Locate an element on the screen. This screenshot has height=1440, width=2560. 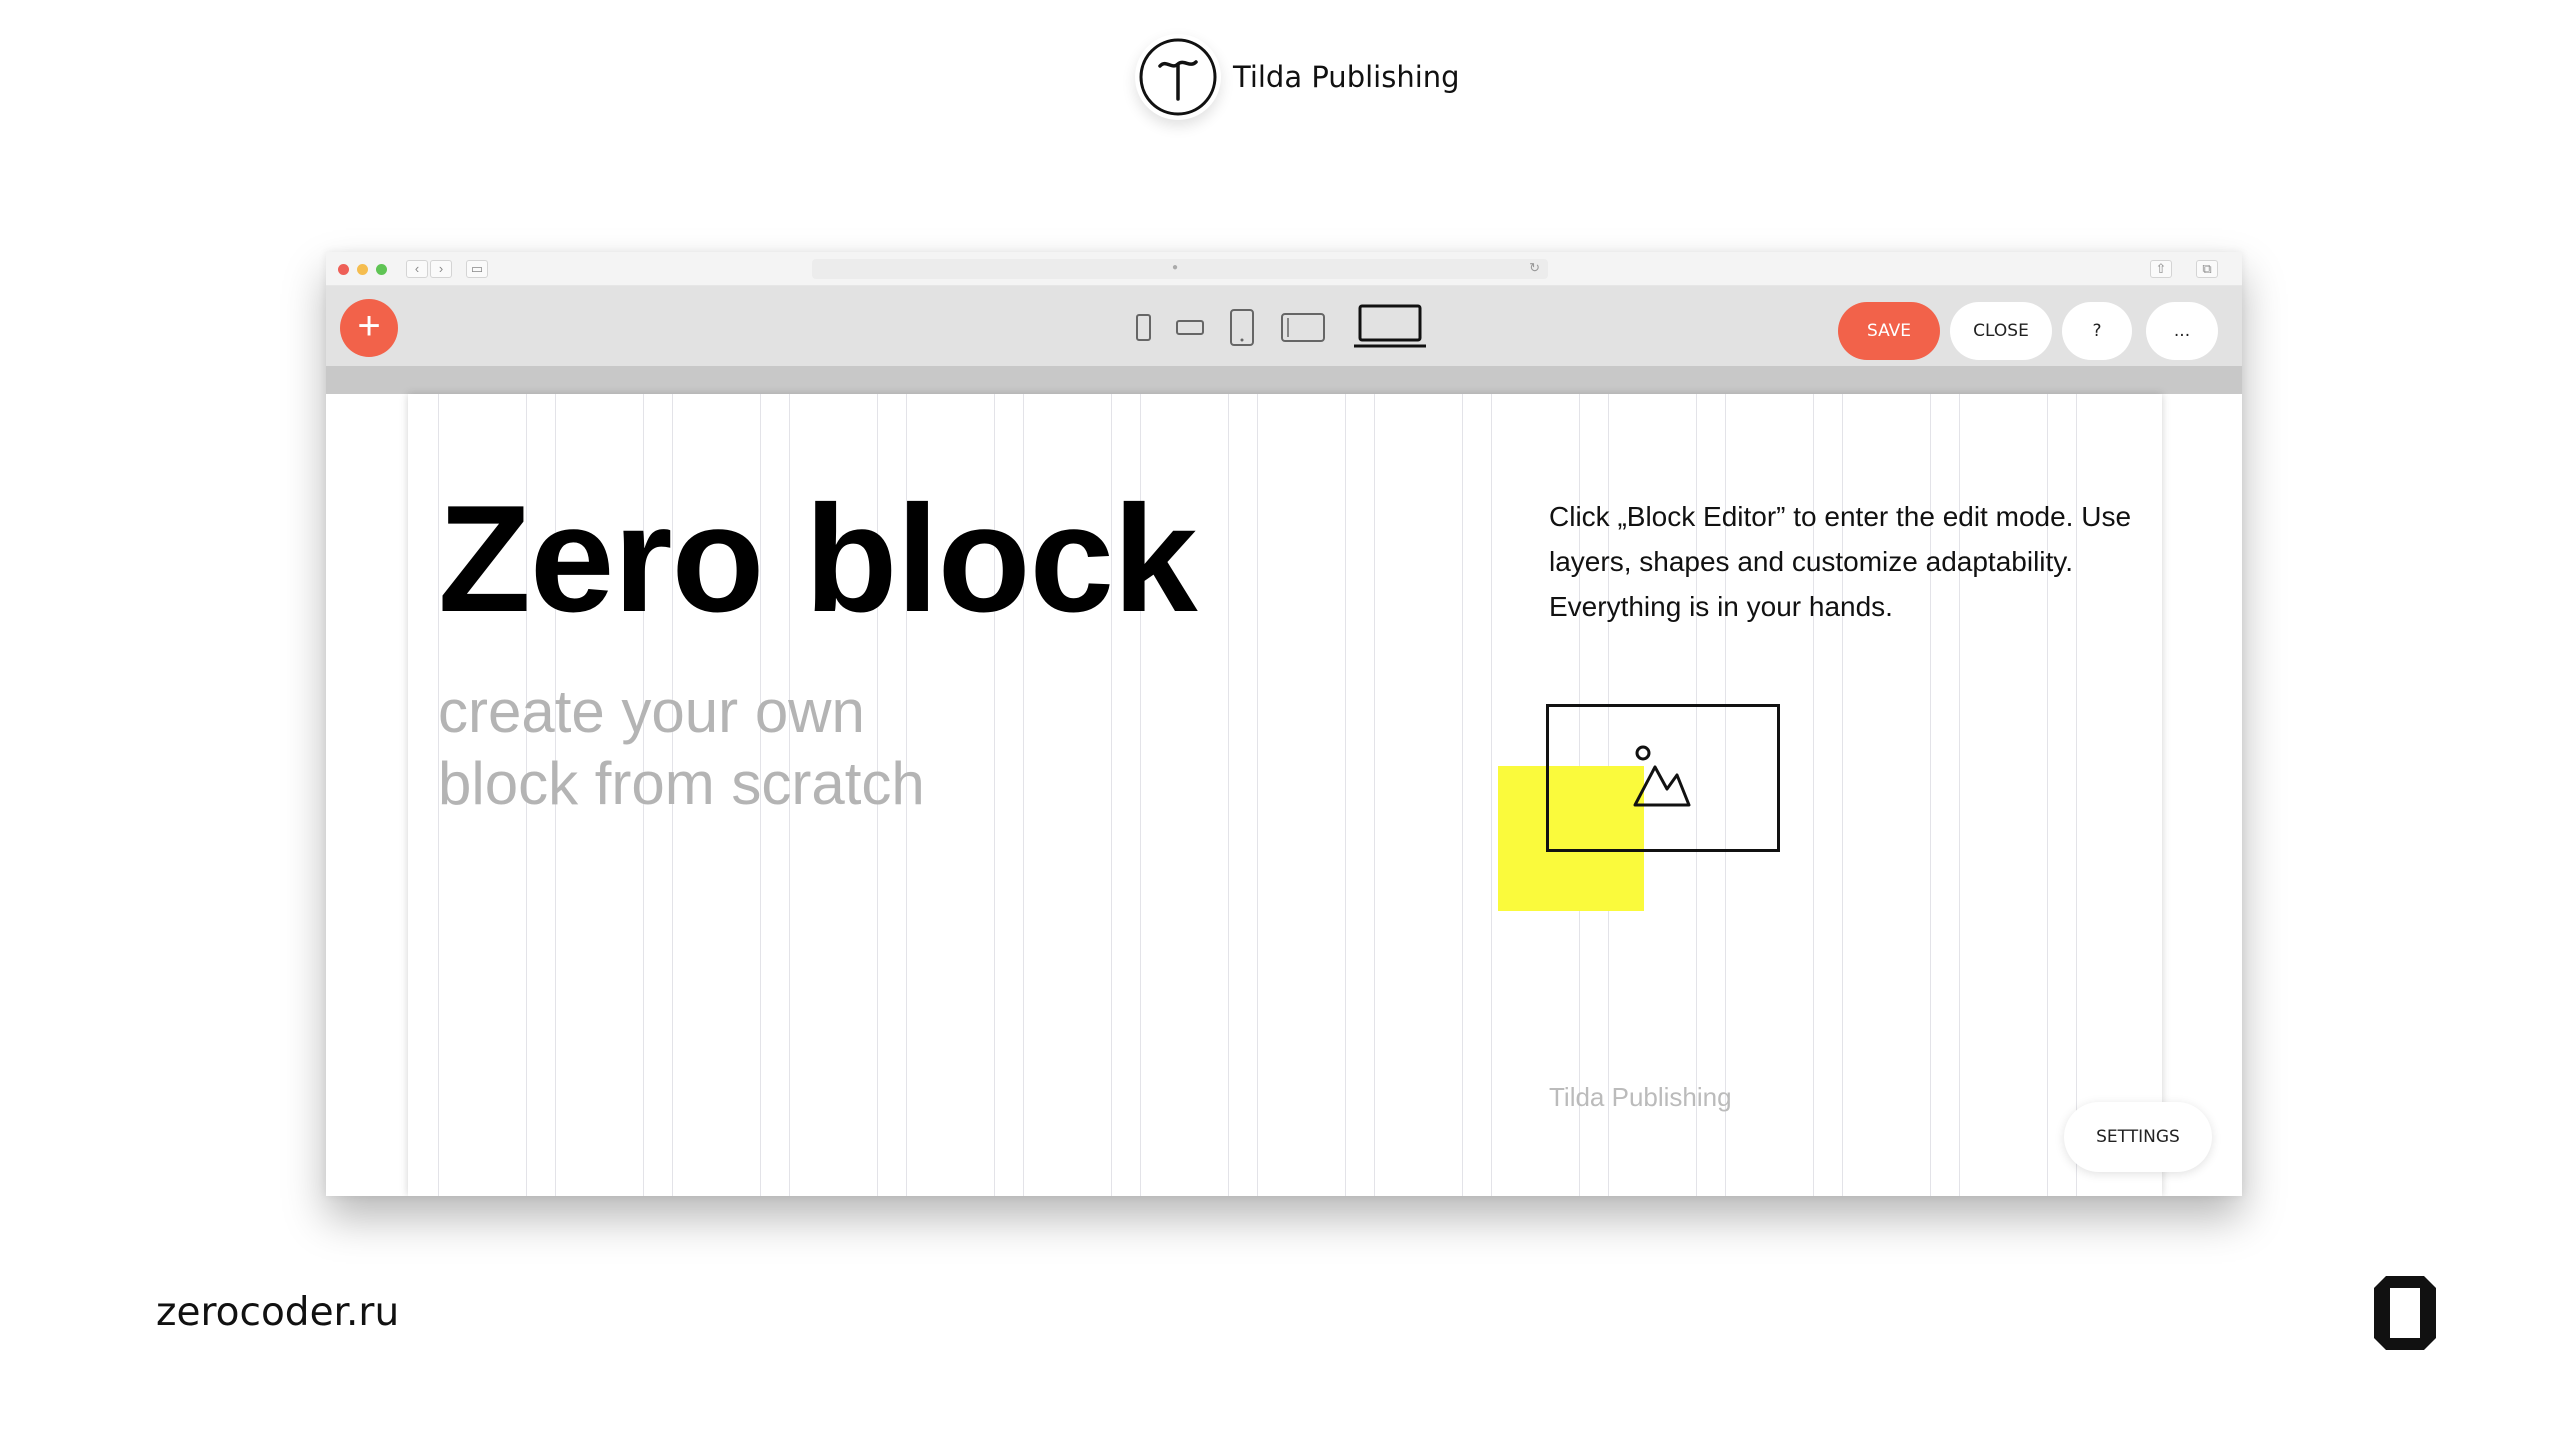
close-button: CLOSE is located at coordinates (2001, 331).